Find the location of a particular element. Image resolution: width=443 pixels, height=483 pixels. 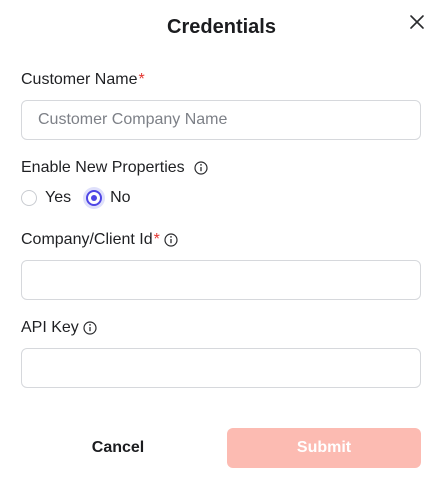

company-client-id-input is located at coordinates (221, 280).